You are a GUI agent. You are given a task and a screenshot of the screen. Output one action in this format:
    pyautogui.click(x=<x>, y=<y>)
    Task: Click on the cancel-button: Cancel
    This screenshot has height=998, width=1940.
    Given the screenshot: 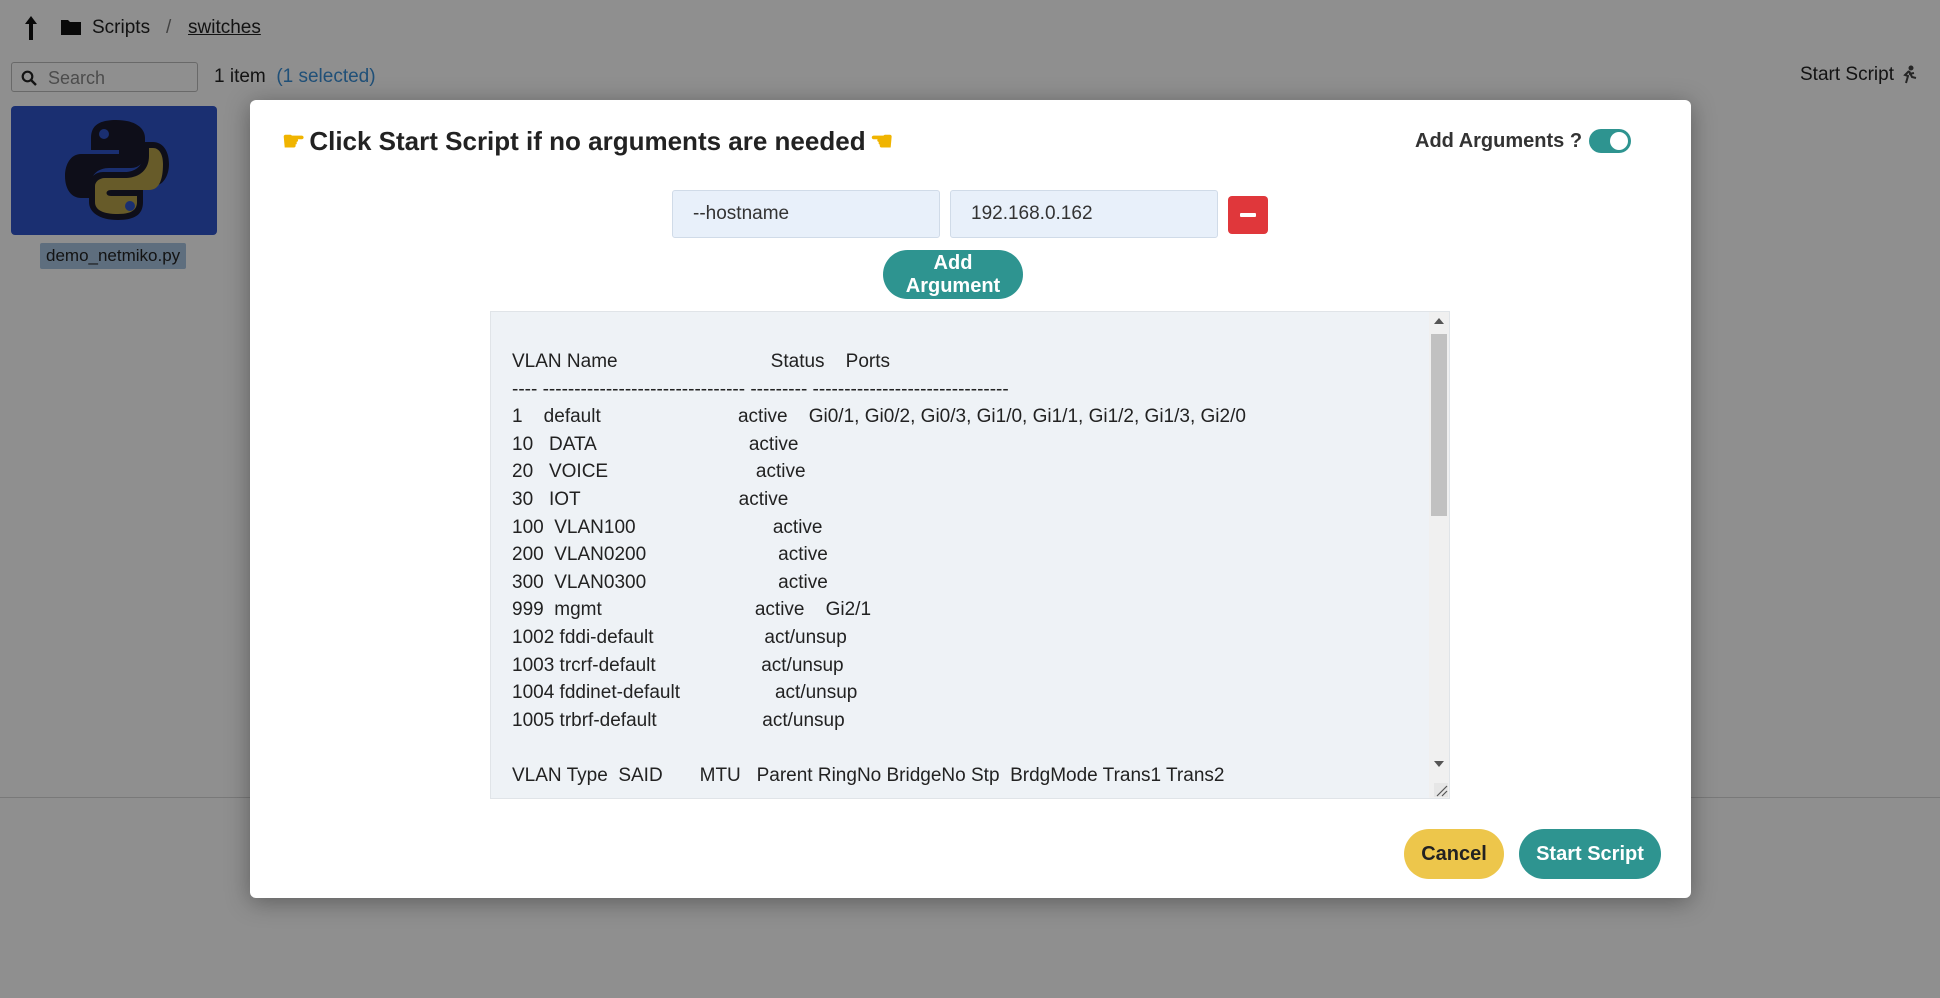 What is the action you would take?
    pyautogui.click(x=1454, y=854)
    